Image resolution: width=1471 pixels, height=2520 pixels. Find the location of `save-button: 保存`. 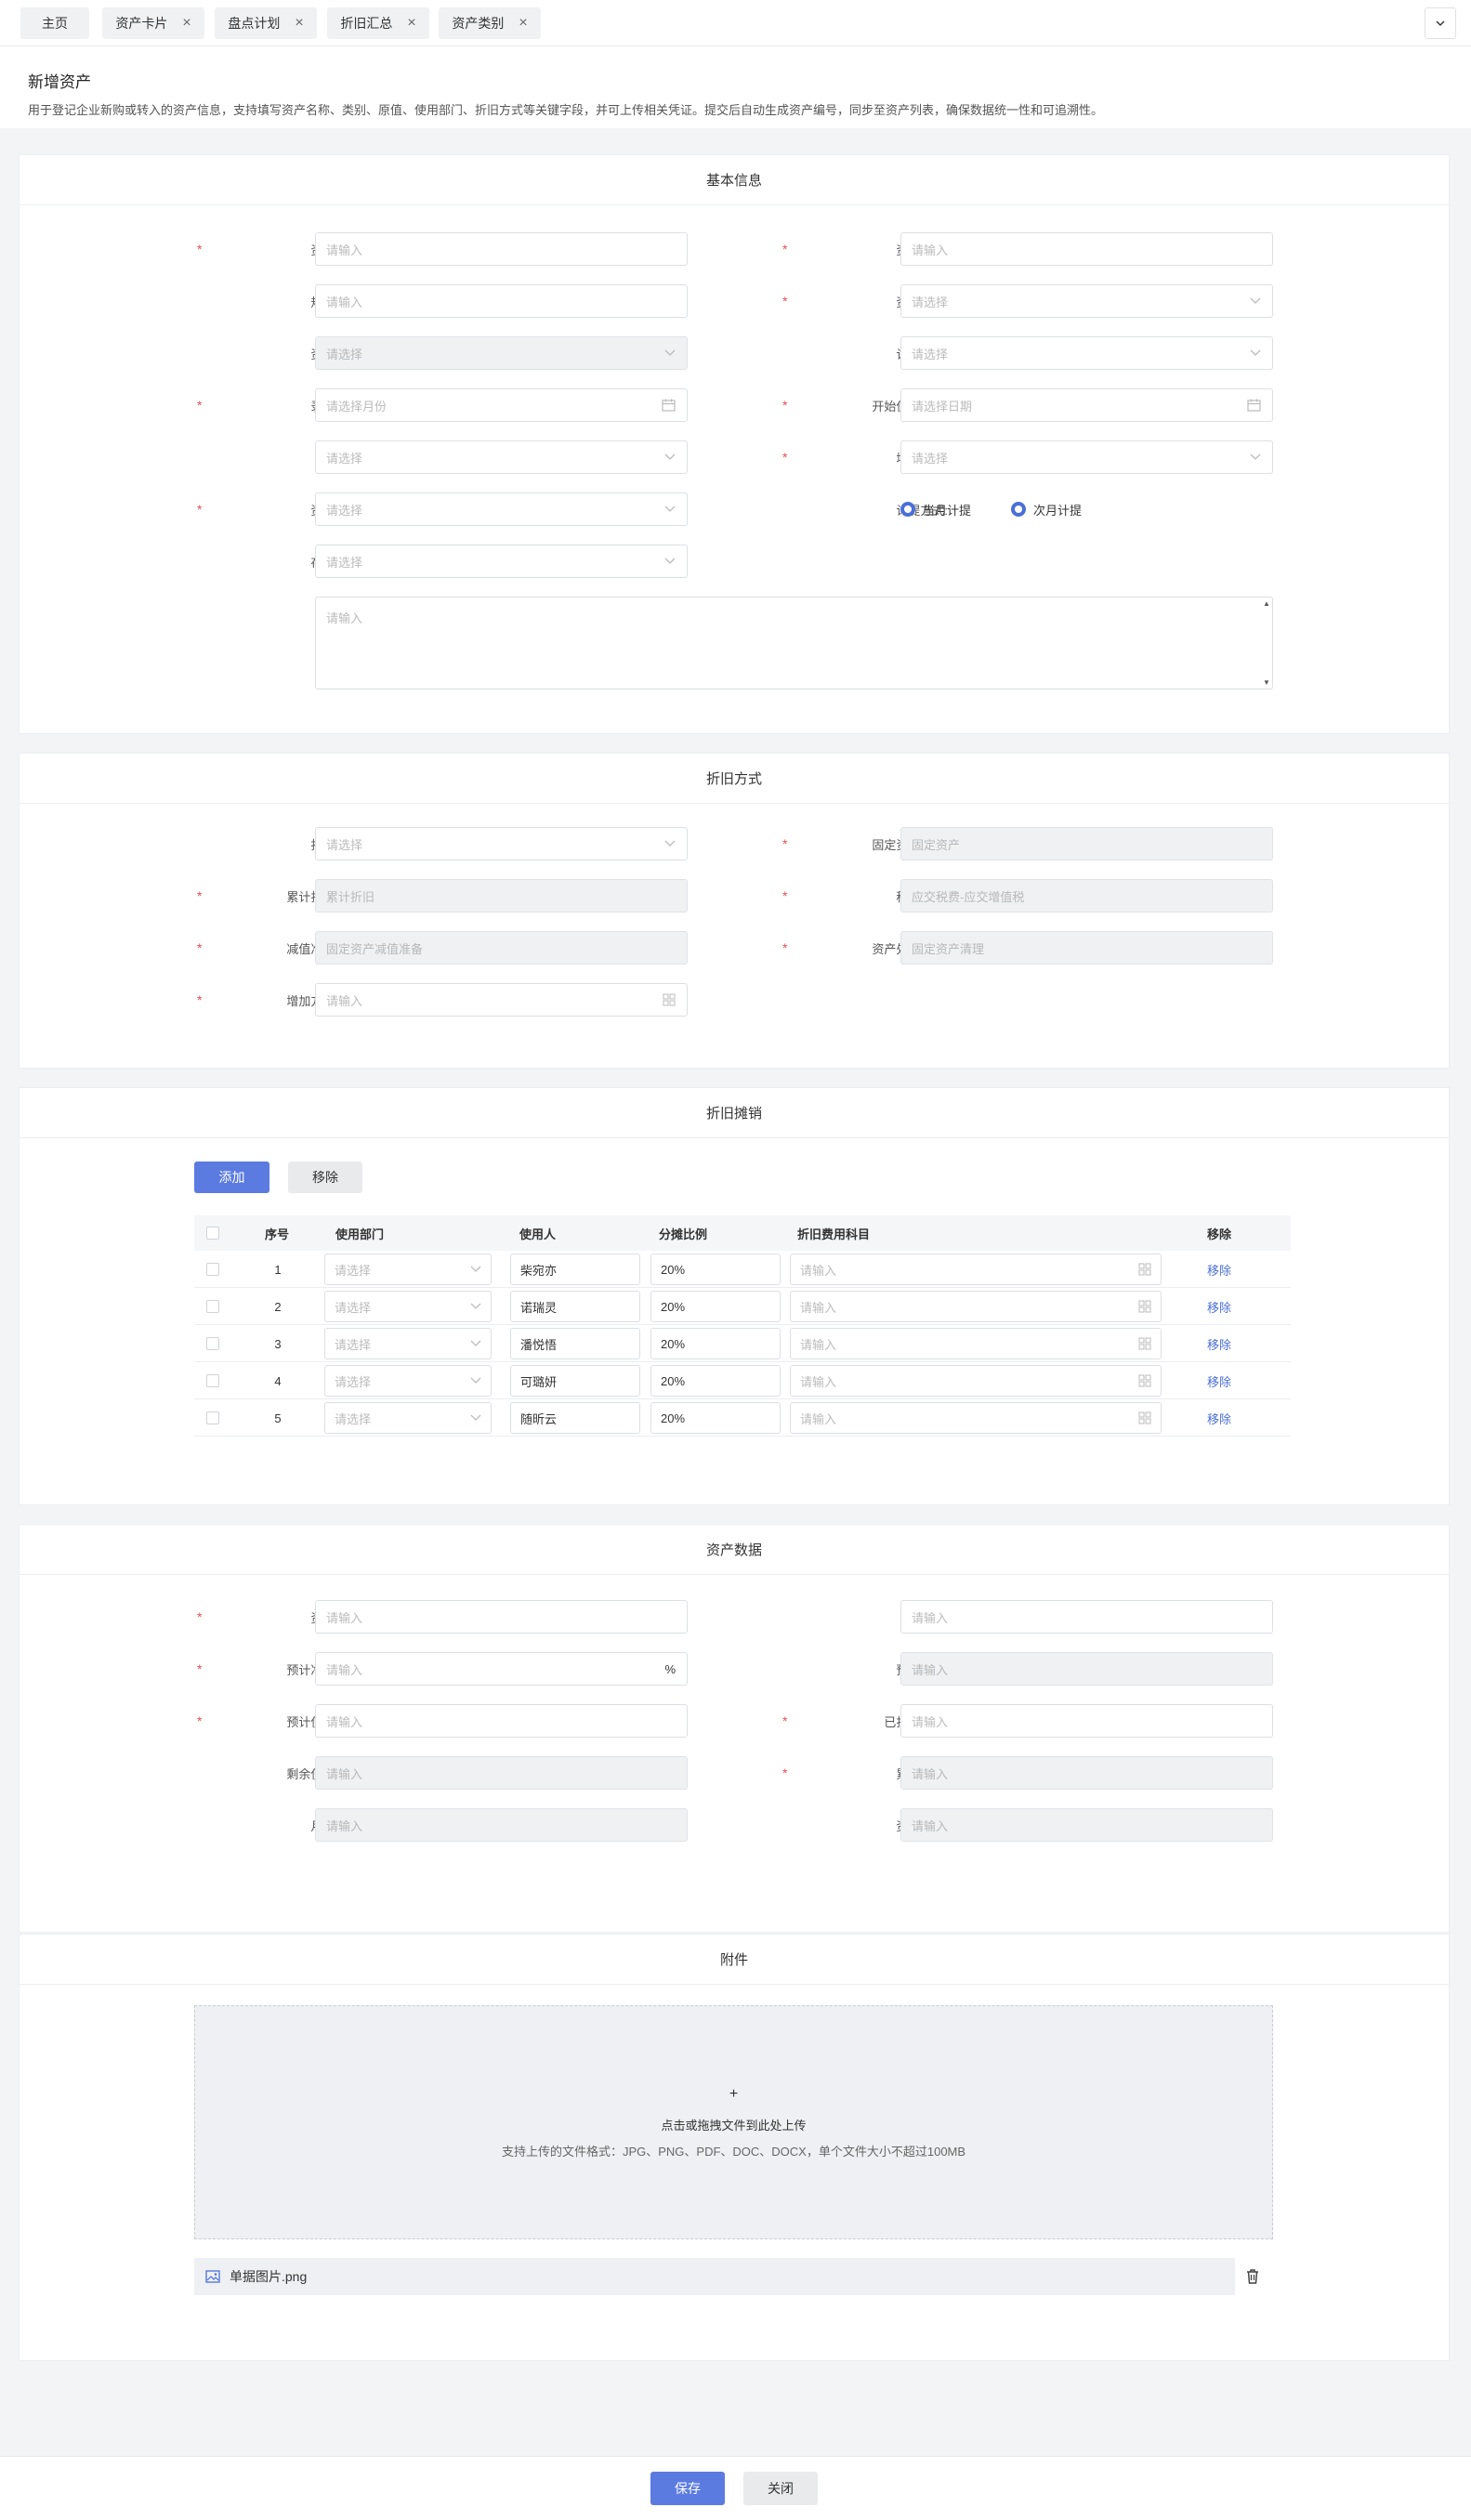

save-button: 保存 is located at coordinates (687, 2488).